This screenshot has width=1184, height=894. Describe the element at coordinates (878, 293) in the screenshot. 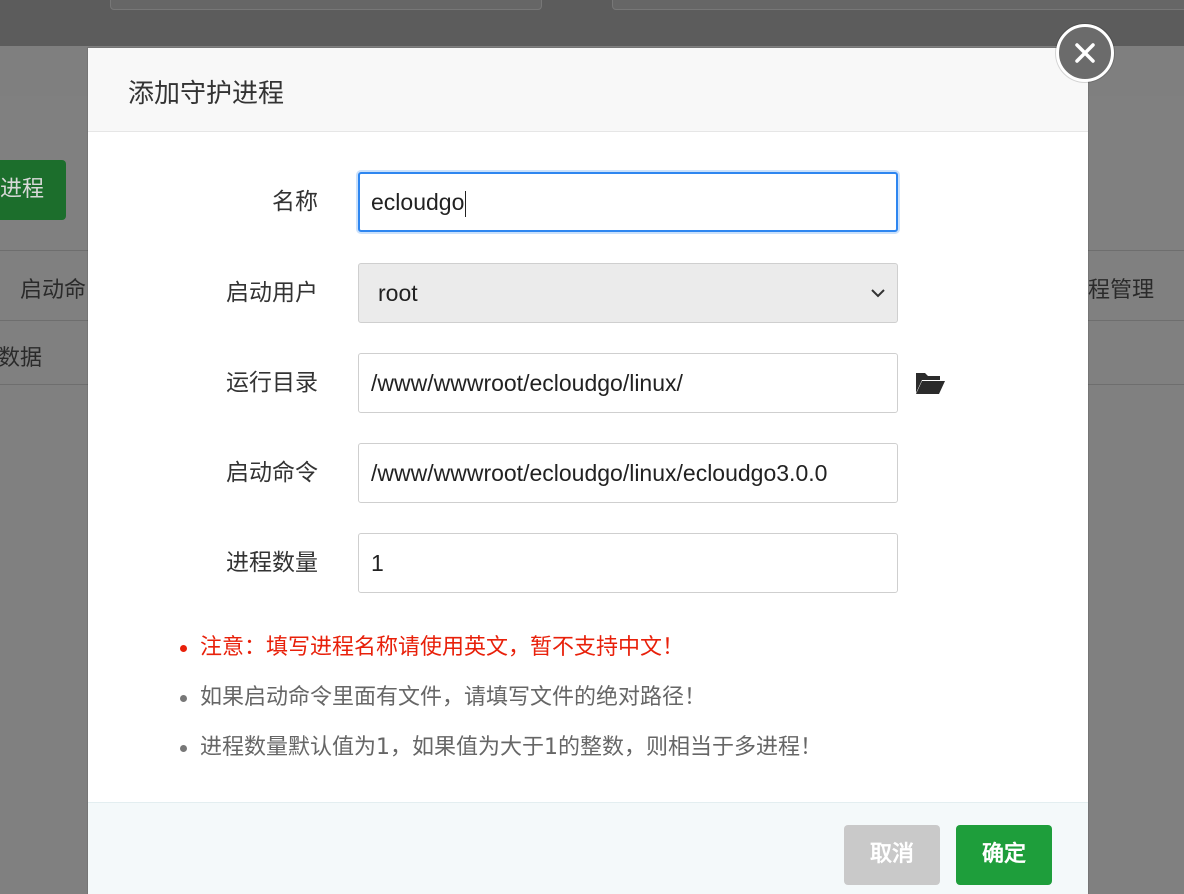

I see `chevron-down-icon` at that location.